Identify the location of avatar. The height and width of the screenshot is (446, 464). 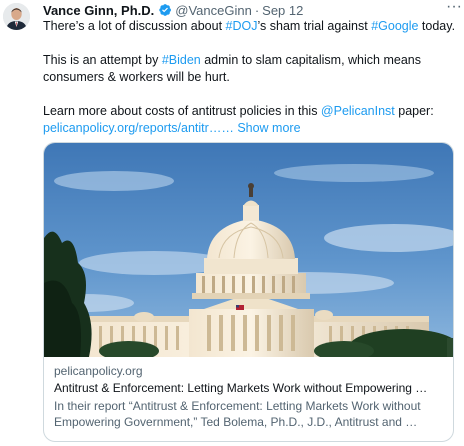
(16, 16).